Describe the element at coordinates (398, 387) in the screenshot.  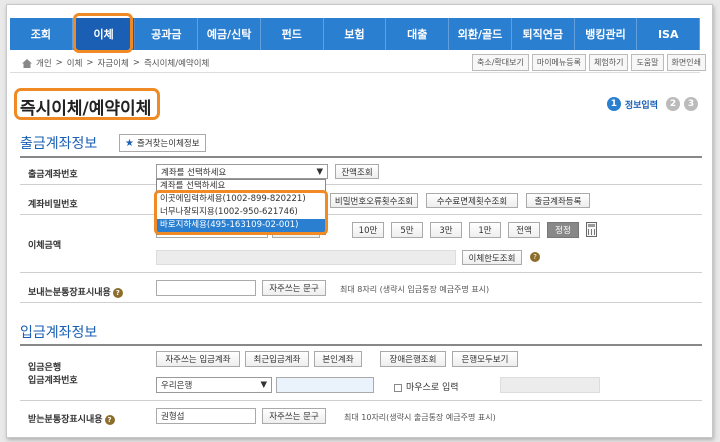
I see `mouse-input-checkbox` at that location.